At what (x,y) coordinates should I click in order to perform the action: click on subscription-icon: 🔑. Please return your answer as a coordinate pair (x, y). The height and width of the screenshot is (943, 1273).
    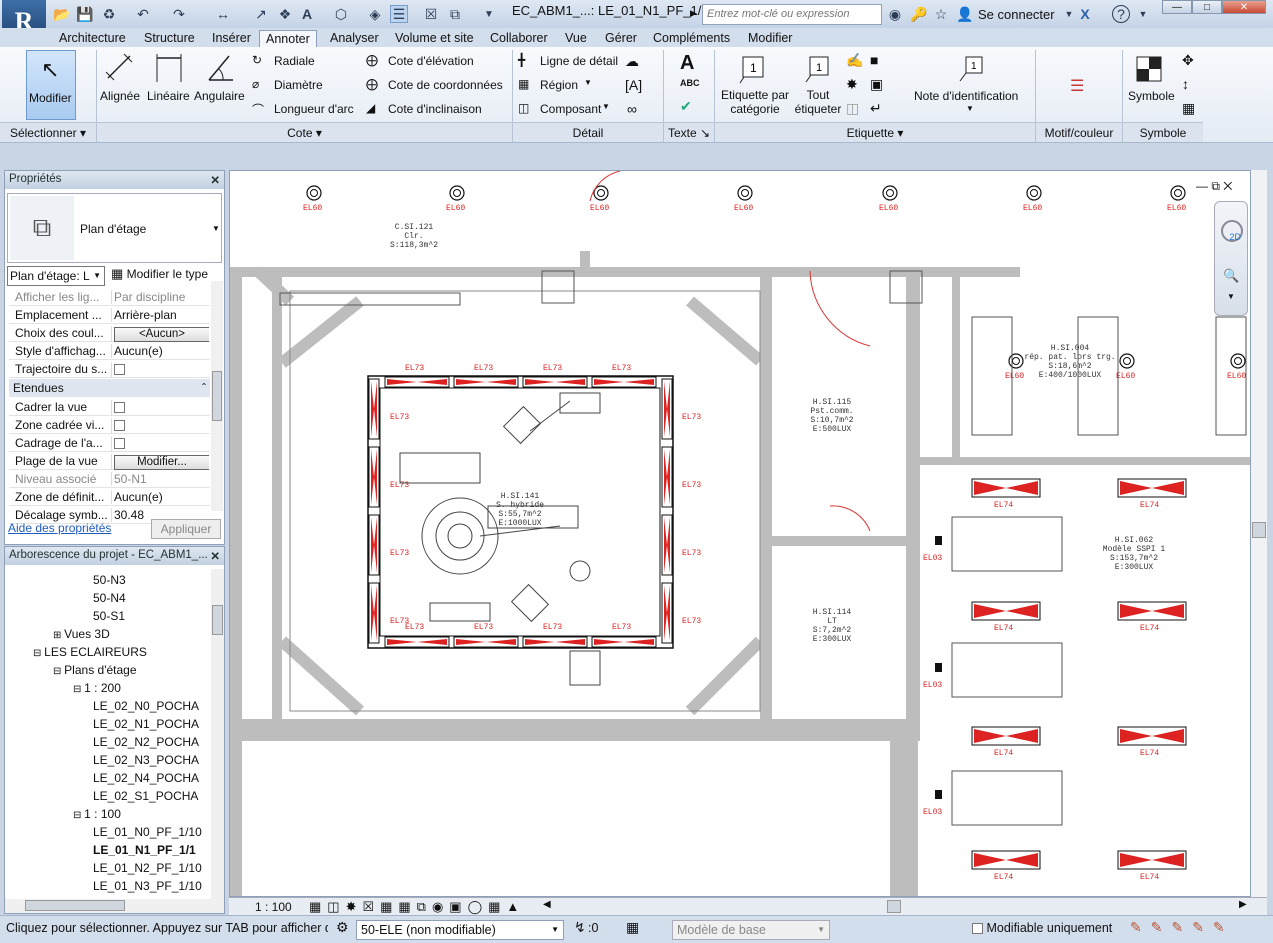
    Looking at the image, I should click on (919, 14).